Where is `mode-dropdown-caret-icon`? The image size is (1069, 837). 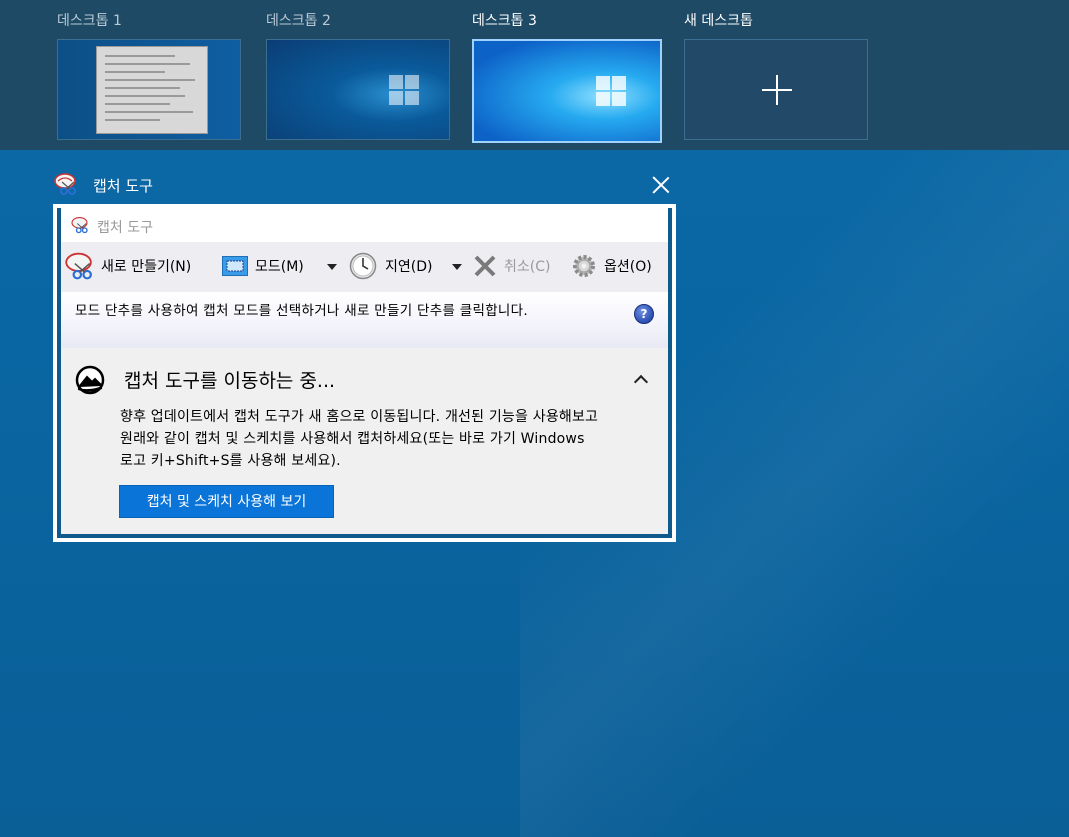 mode-dropdown-caret-icon is located at coordinates (332, 267).